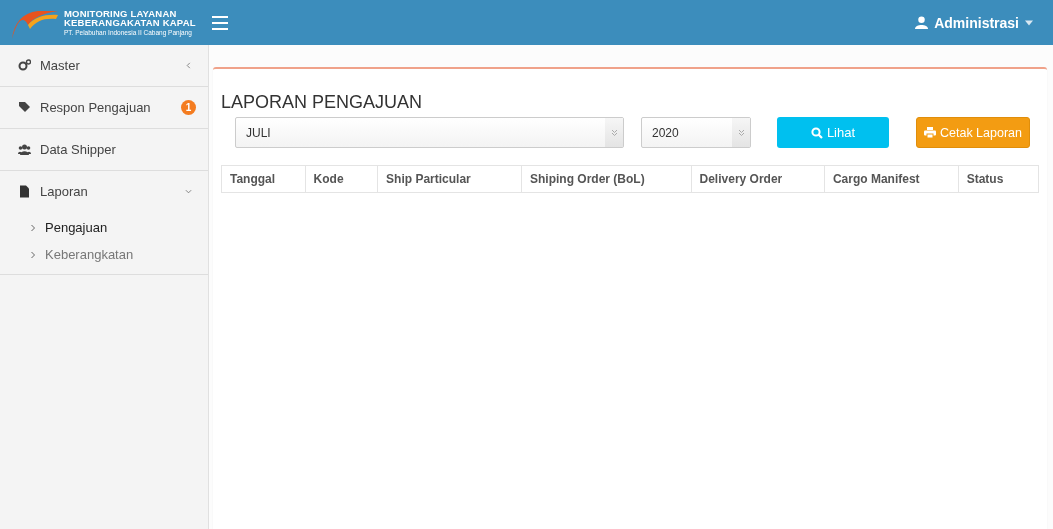 The height and width of the screenshot is (529, 1053). What do you see at coordinates (606, 179) in the screenshot?
I see `column-header: Shiping Order (BoL)` at bounding box center [606, 179].